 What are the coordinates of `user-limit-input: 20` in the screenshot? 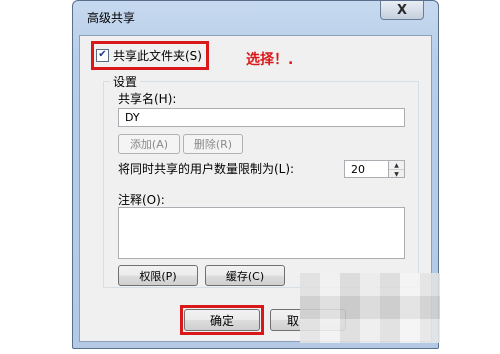 It's located at (366, 169).